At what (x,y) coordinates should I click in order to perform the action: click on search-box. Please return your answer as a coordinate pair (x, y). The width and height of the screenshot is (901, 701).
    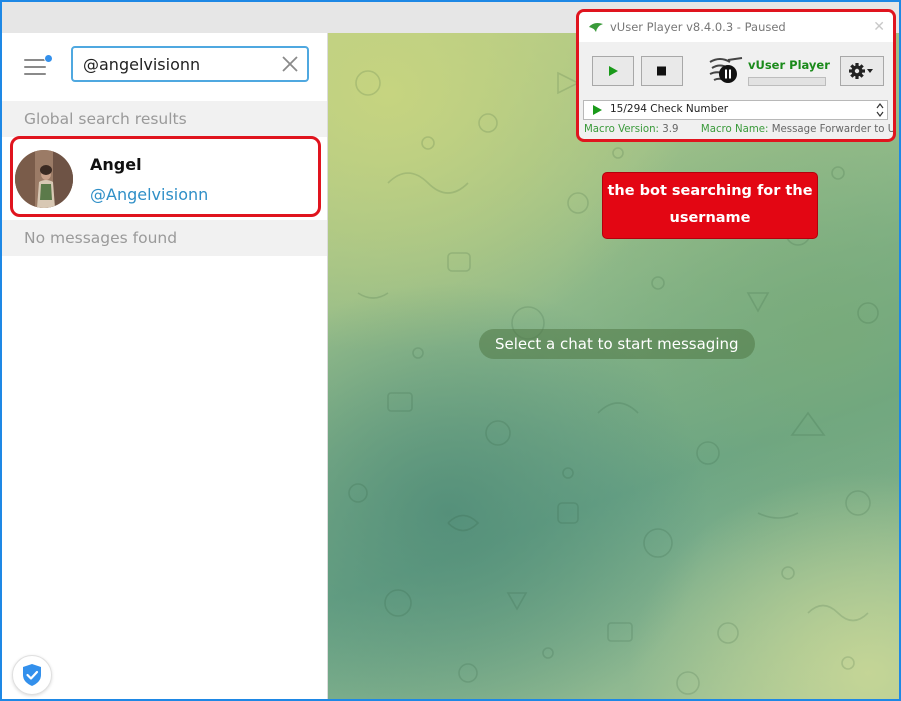
    Looking at the image, I should click on (190, 64).